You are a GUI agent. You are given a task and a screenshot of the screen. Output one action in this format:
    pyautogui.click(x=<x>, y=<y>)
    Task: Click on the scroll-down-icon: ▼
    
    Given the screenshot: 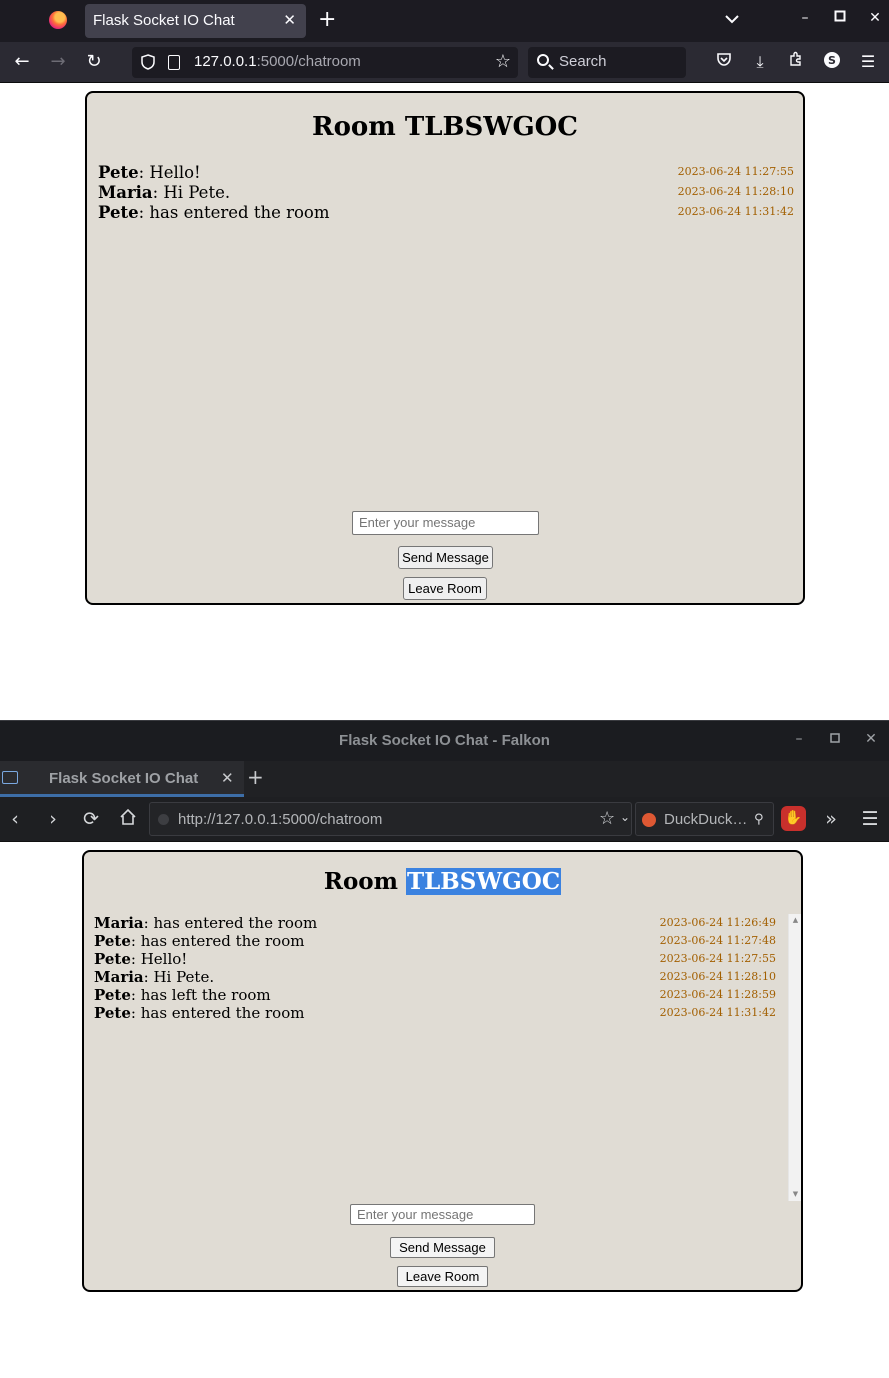 What is the action you would take?
    pyautogui.click(x=795, y=1194)
    